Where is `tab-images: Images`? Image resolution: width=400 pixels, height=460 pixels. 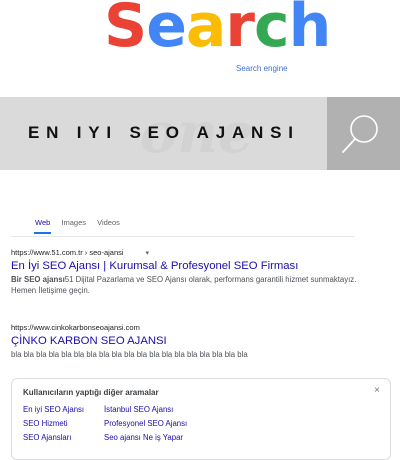
tab-images: Images is located at coordinates (73, 222).